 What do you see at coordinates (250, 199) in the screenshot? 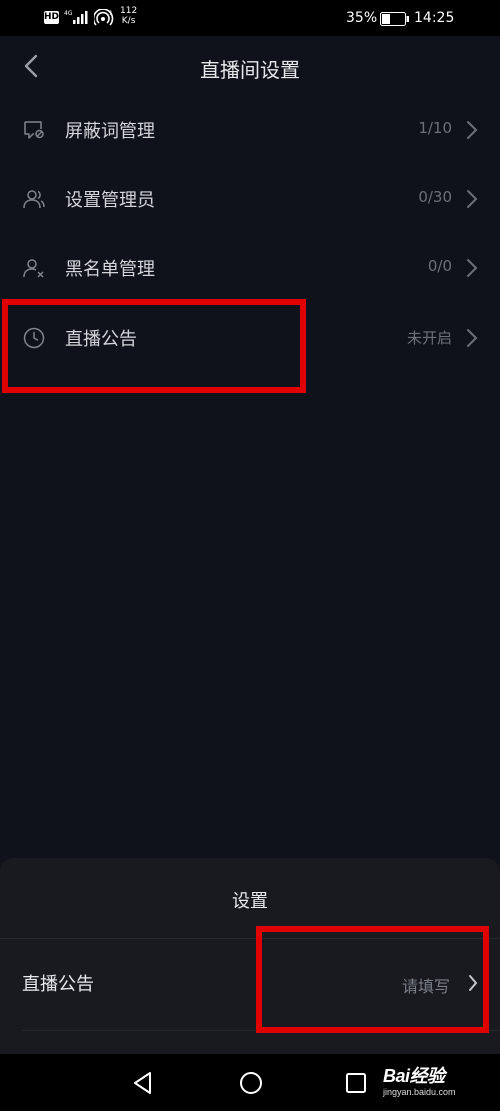
I see `settings-row-admins: 设置管理员 0/30` at bounding box center [250, 199].